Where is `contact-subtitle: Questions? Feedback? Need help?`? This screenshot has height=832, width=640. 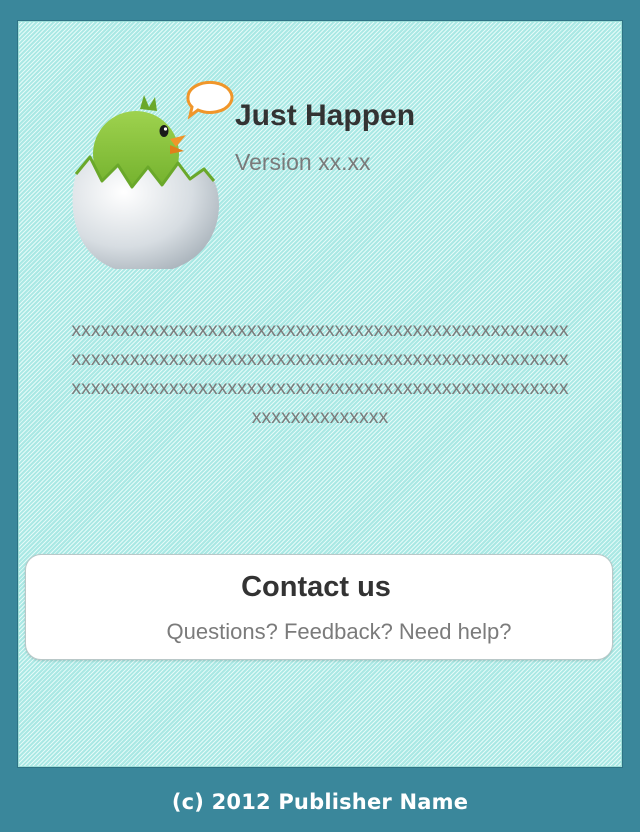
contact-subtitle: Questions? Feedback? Need help? is located at coordinates (339, 631).